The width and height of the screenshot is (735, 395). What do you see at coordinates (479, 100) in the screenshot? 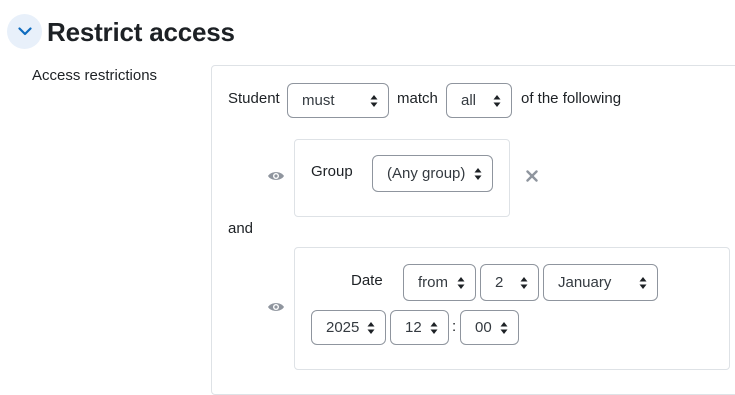
I see `all-select: all` at bounding box center [479, 100].